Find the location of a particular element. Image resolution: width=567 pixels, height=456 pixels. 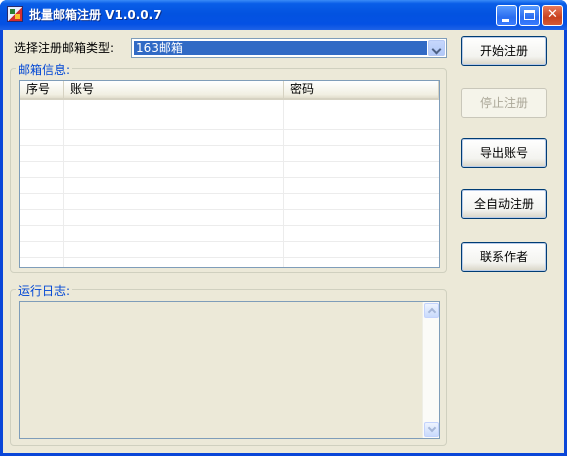

chevron-down-icon is located at coordinates (436, 48).